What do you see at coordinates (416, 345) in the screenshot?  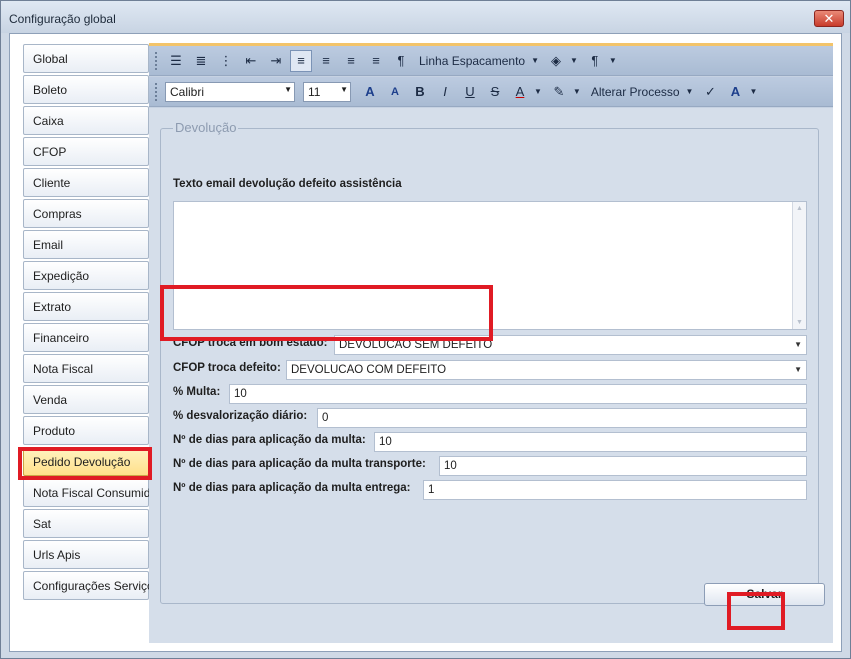 I see `cfop-bom-estado-value: DEVOLUCAO SEM DEFEITO` at bounding box center [416, 345].